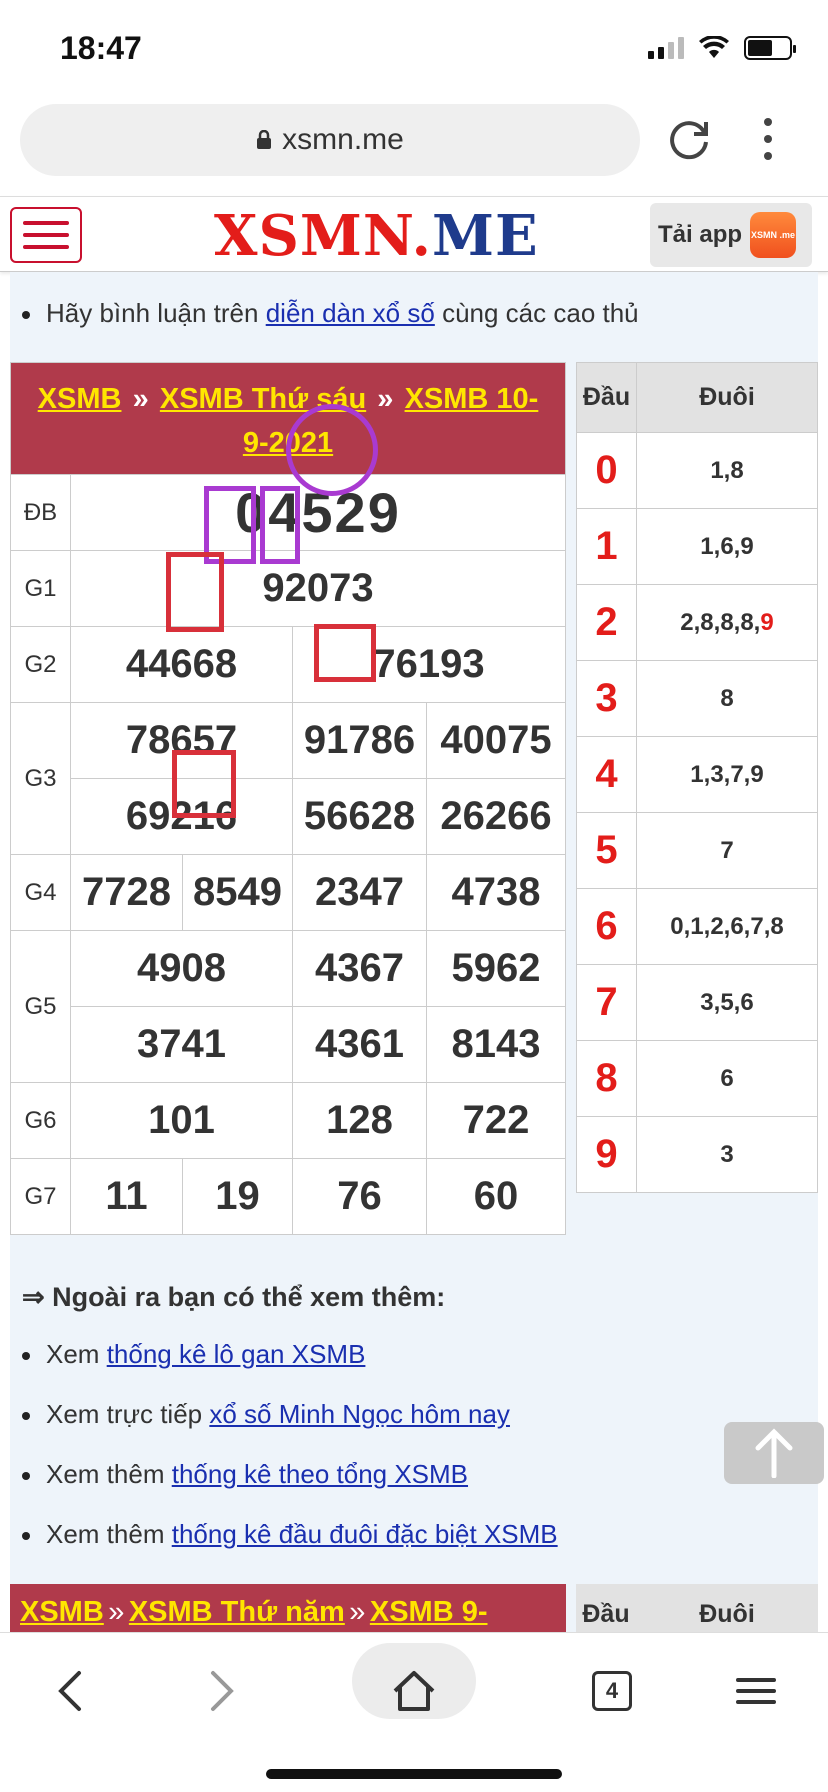 This screenshot has height=1792, width=828. What do you see at coordinates (689, 139) in the screenshot?
I see `reload-icon` at bounding box center [689, 139].